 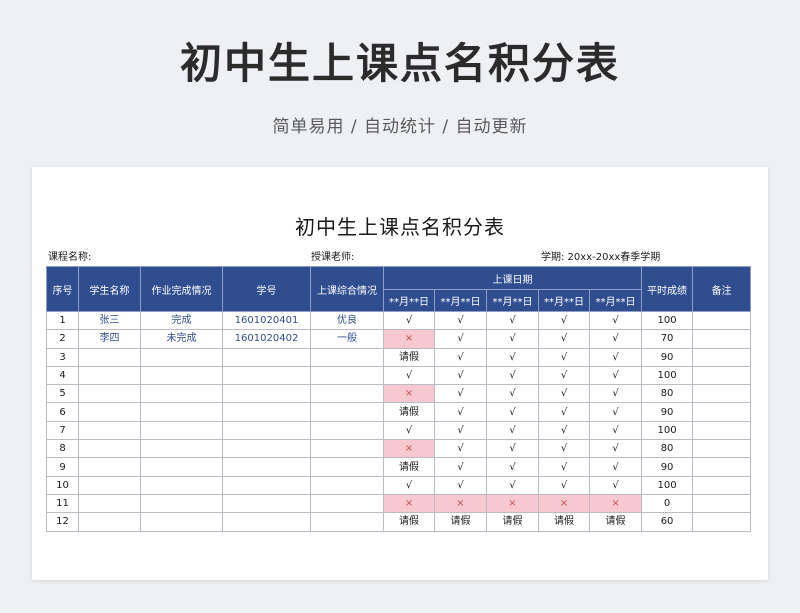 What do you see at coordinates (667, 339) in the screenshot?
I see `cell-score: 70` at bounding box center [667, 339].